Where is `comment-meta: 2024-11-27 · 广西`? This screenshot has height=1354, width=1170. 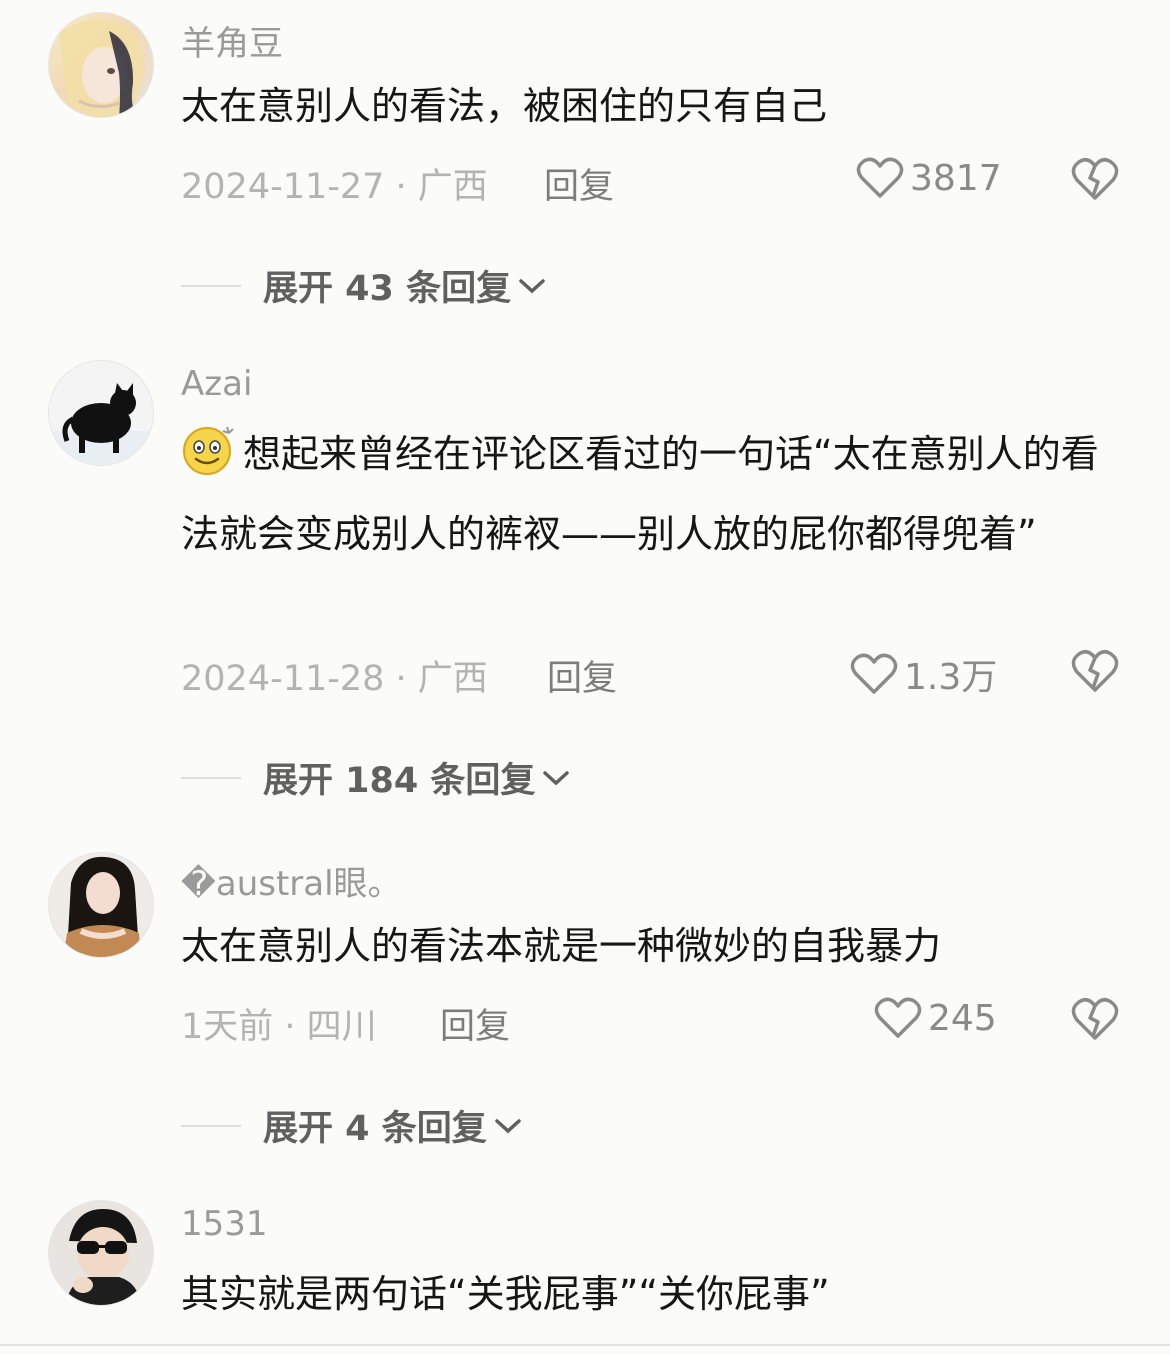 comment-meta: 2024-11-27 · 广西 is located at coordinates (334, 187).